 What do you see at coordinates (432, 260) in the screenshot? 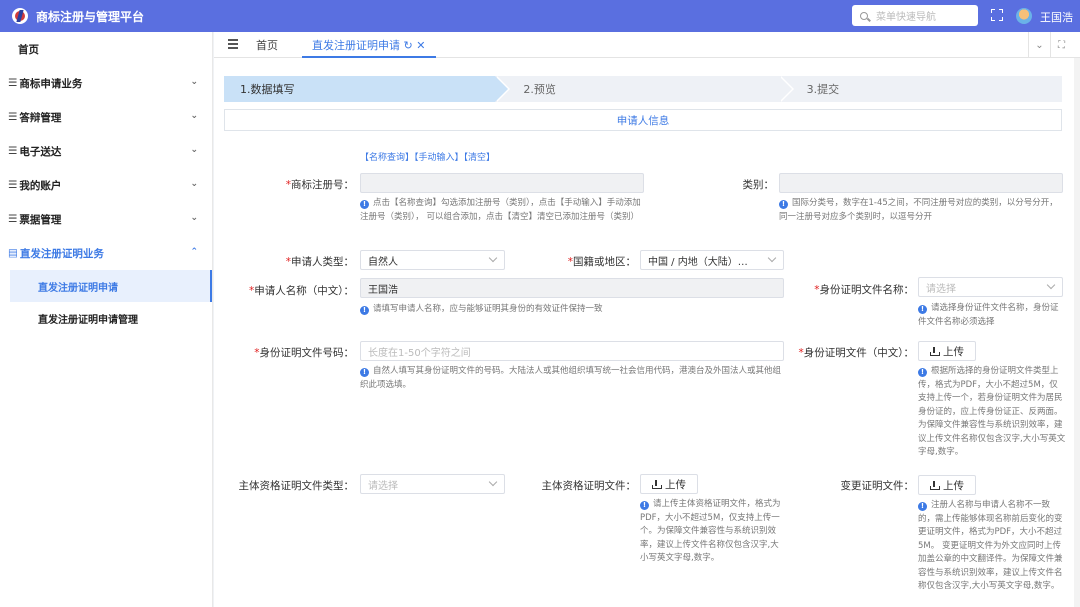
I see `applicant-type-select: 自然人` at bounding box center [432, 260].